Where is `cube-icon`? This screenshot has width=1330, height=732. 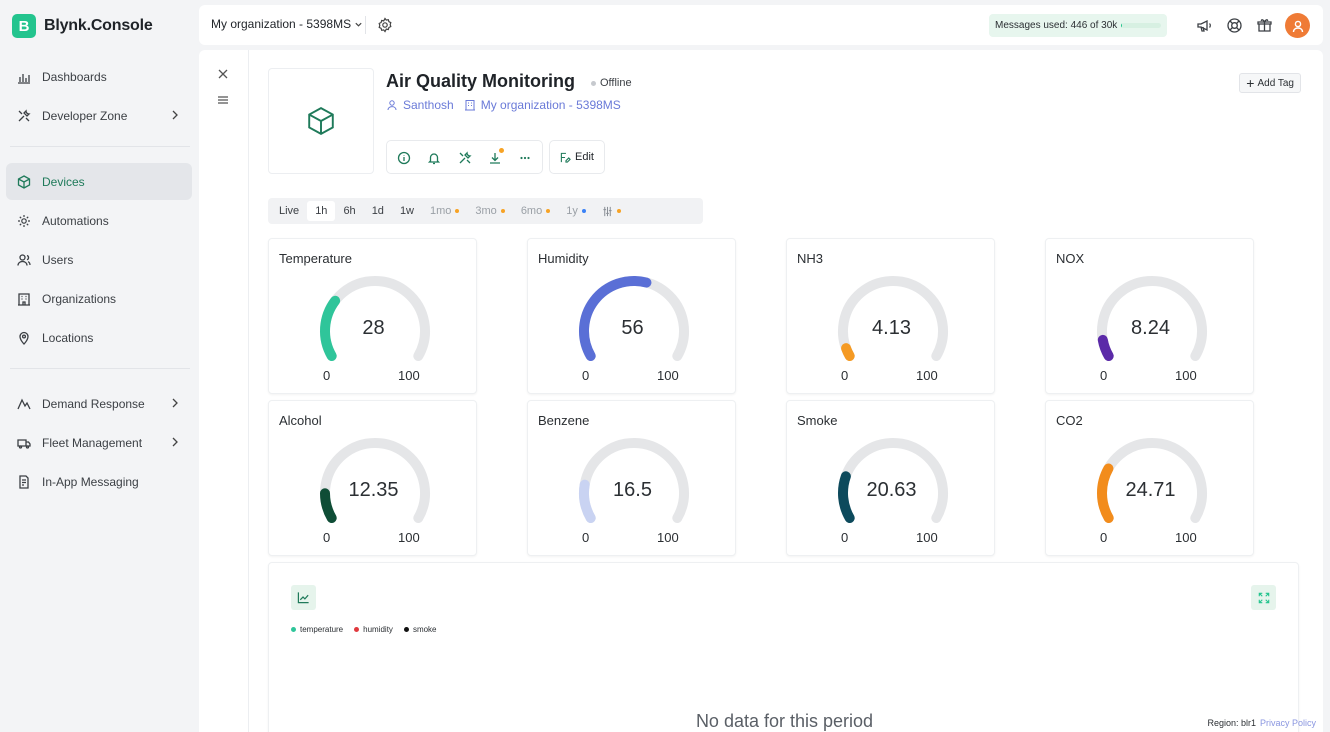
cube-icon is located at coordinates (24, 182).